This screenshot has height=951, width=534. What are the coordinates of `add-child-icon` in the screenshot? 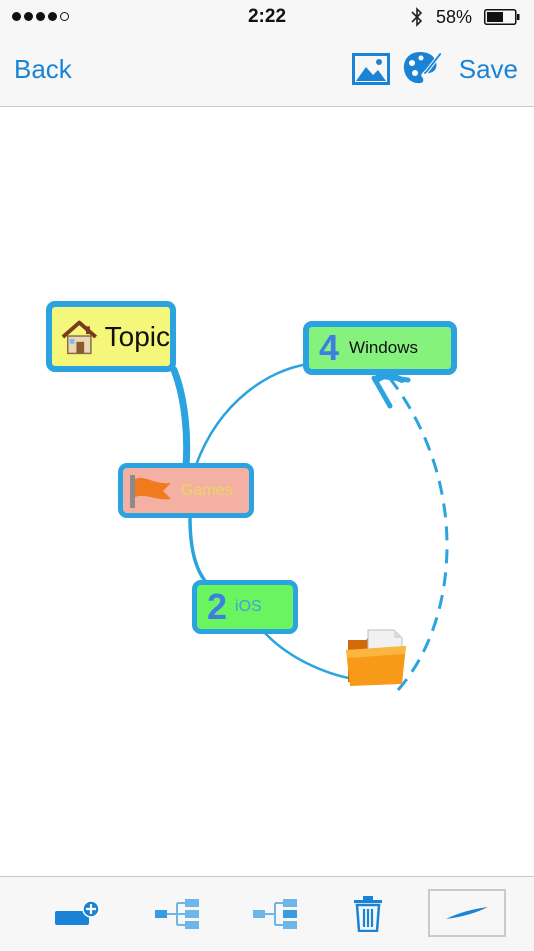 It's located at (177, 914).